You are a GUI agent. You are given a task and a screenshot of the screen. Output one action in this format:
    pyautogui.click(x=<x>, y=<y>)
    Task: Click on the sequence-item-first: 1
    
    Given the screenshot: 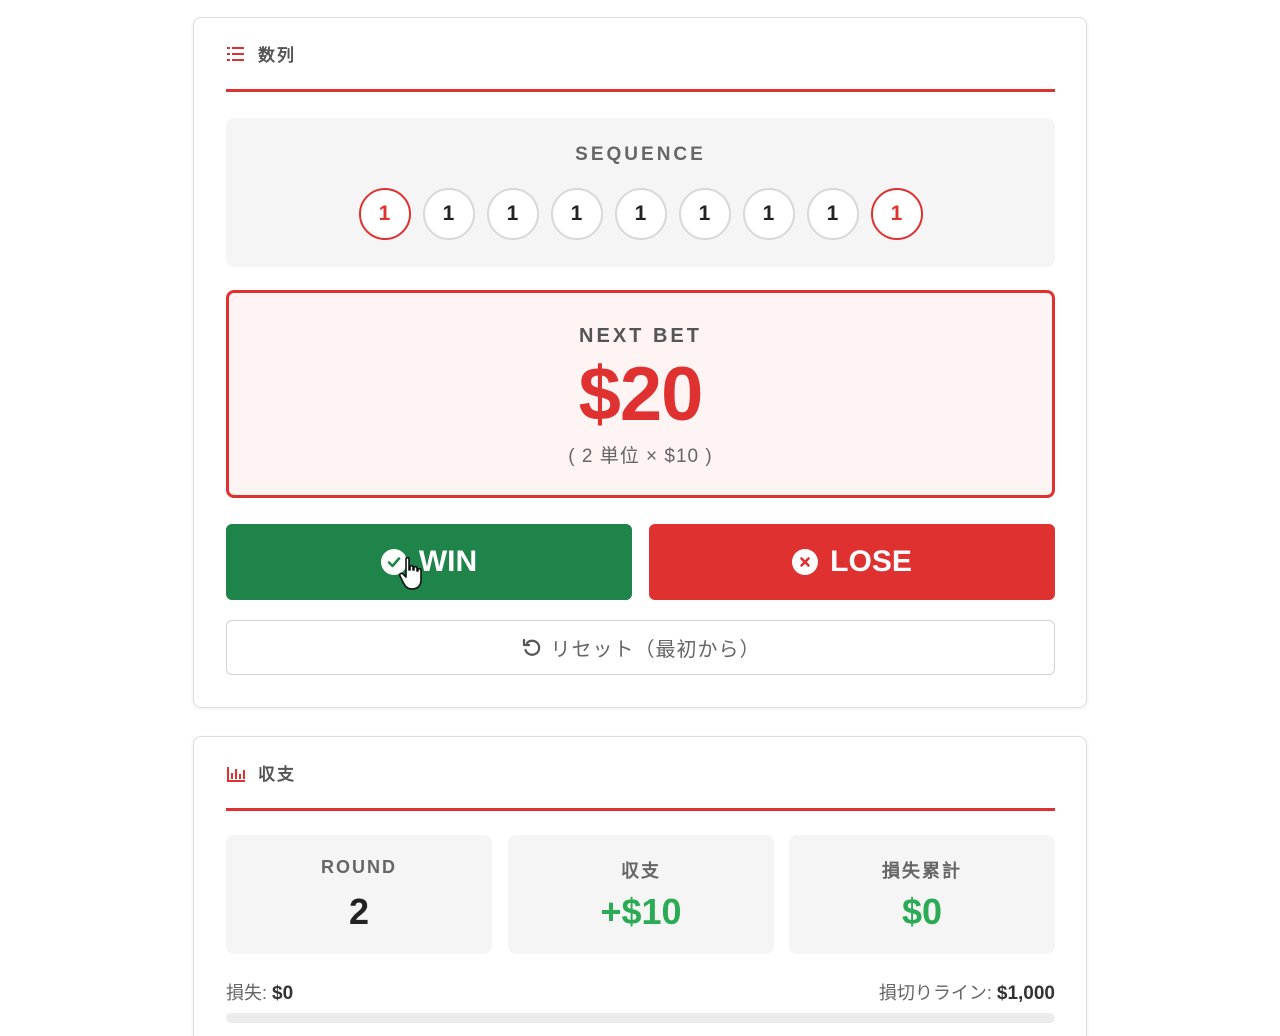 What is the action you would take?
    pyautogui.click(x=384, y=214)
    